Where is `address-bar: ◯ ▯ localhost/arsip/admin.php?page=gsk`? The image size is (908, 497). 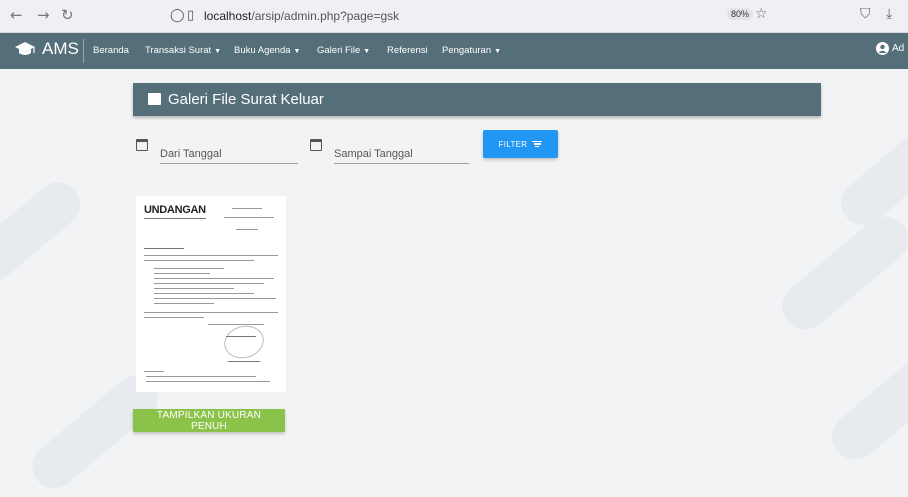
address-bar: ◯ ▯ localhost/arsip/admin.php?page=gsk is located at coordinates (460, 16).